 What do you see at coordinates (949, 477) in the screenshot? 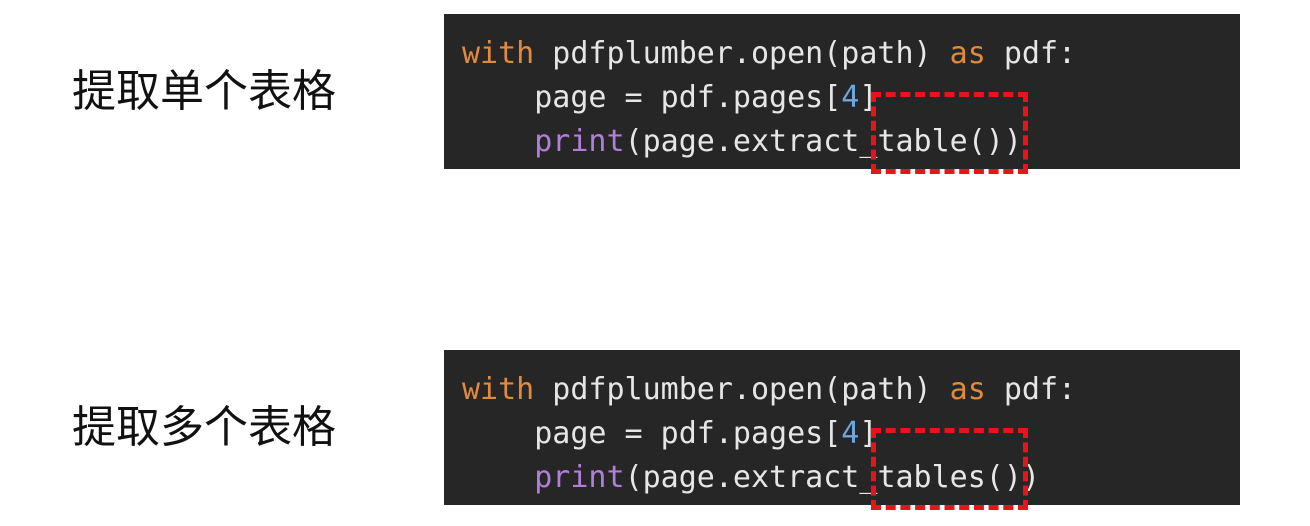
I see `highlighted-text: tables()` at bounding box center [949, 477].